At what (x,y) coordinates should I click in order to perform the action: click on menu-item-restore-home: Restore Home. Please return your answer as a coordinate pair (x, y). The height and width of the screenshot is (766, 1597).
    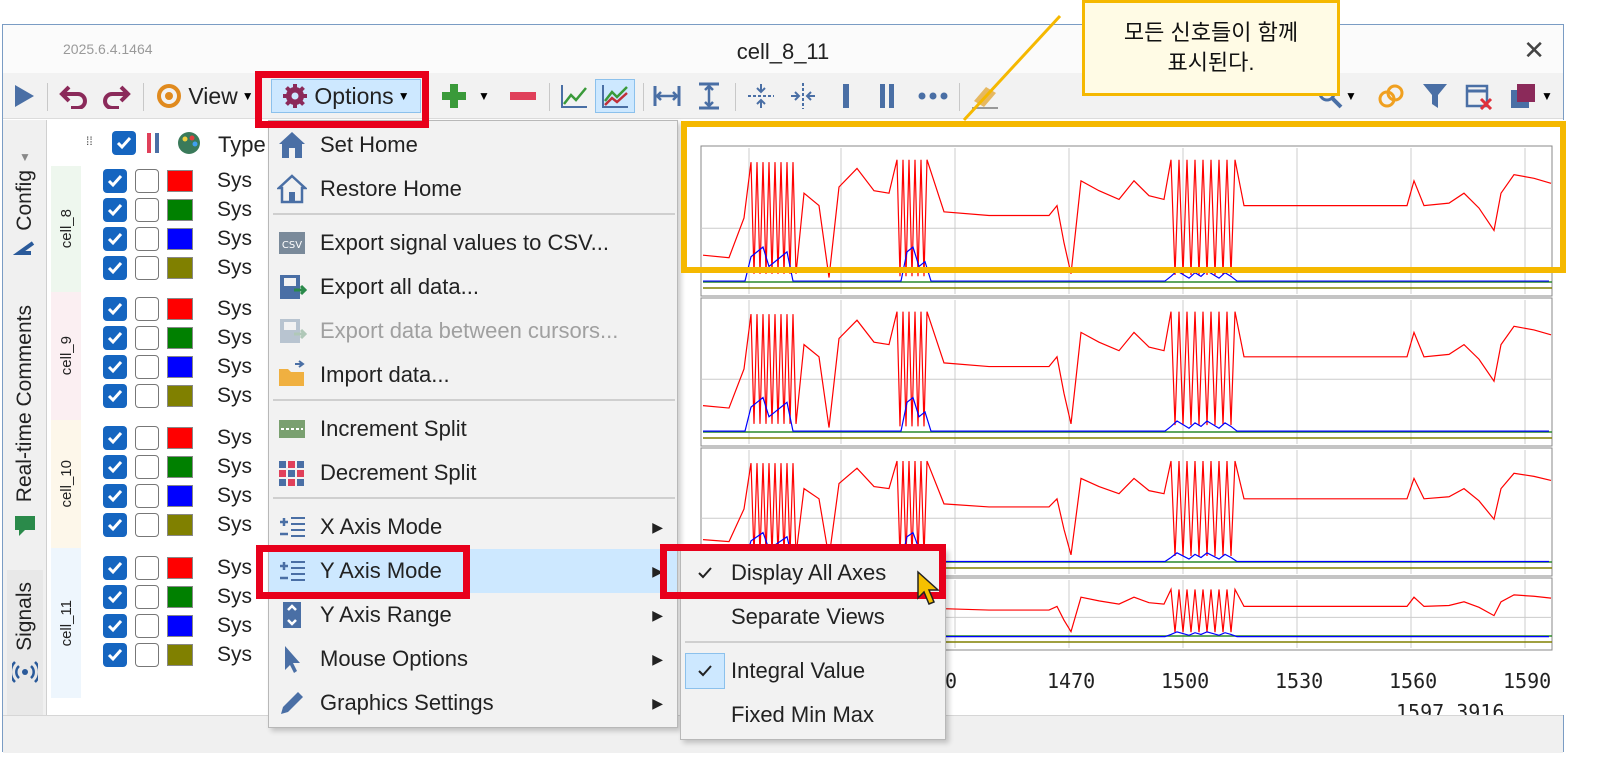
    Looking at the image, I should click on (473, 189).